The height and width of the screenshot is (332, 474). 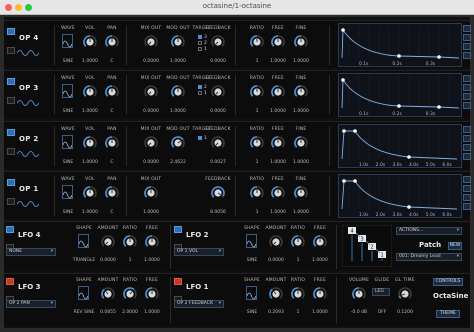 What do you see at coordinates (359, 294) in the screenshot?
I see `volume-knob` at bounding box center [359, 294].